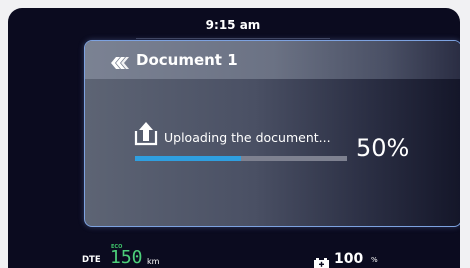 The width and height of the screenshot is (470, 268). I want to click on battery-unit: %, so click(374, 260).